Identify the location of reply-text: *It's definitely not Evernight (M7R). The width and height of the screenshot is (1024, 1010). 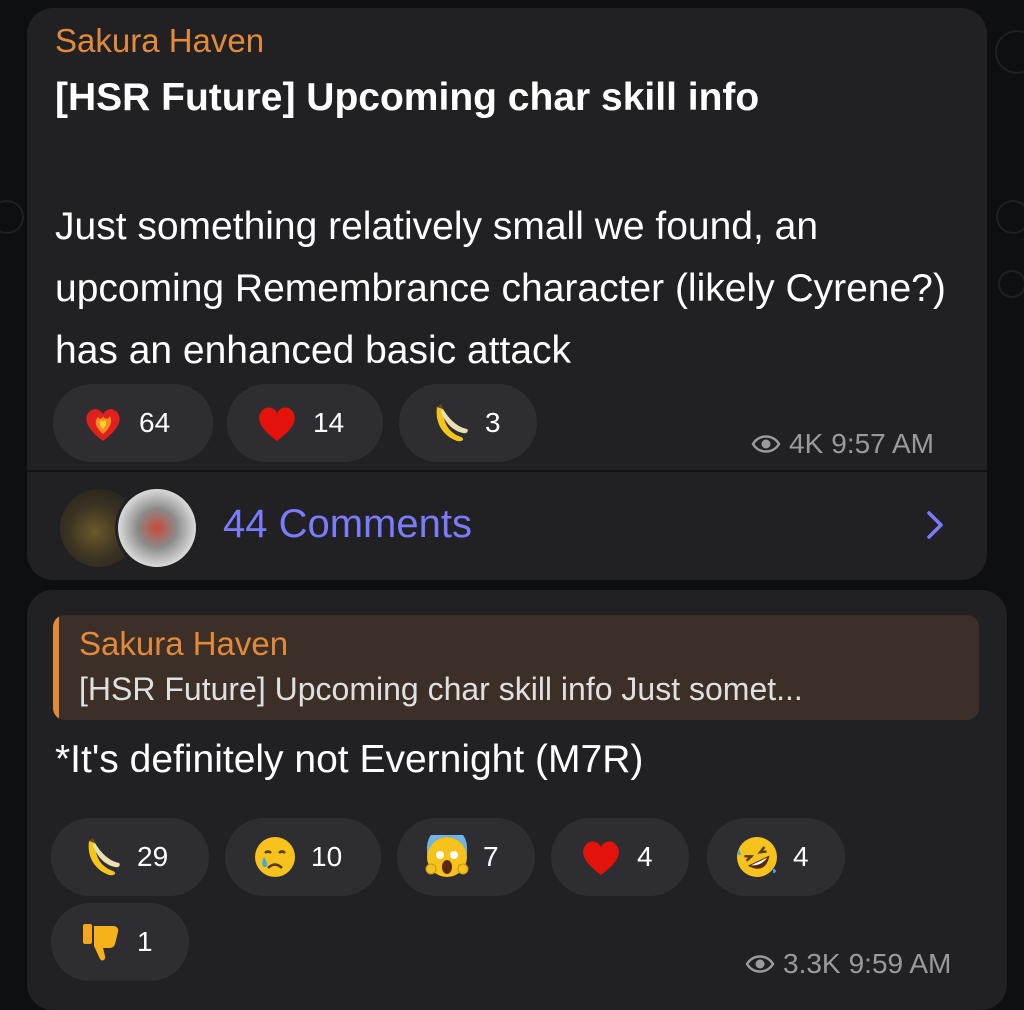
(349, 759).